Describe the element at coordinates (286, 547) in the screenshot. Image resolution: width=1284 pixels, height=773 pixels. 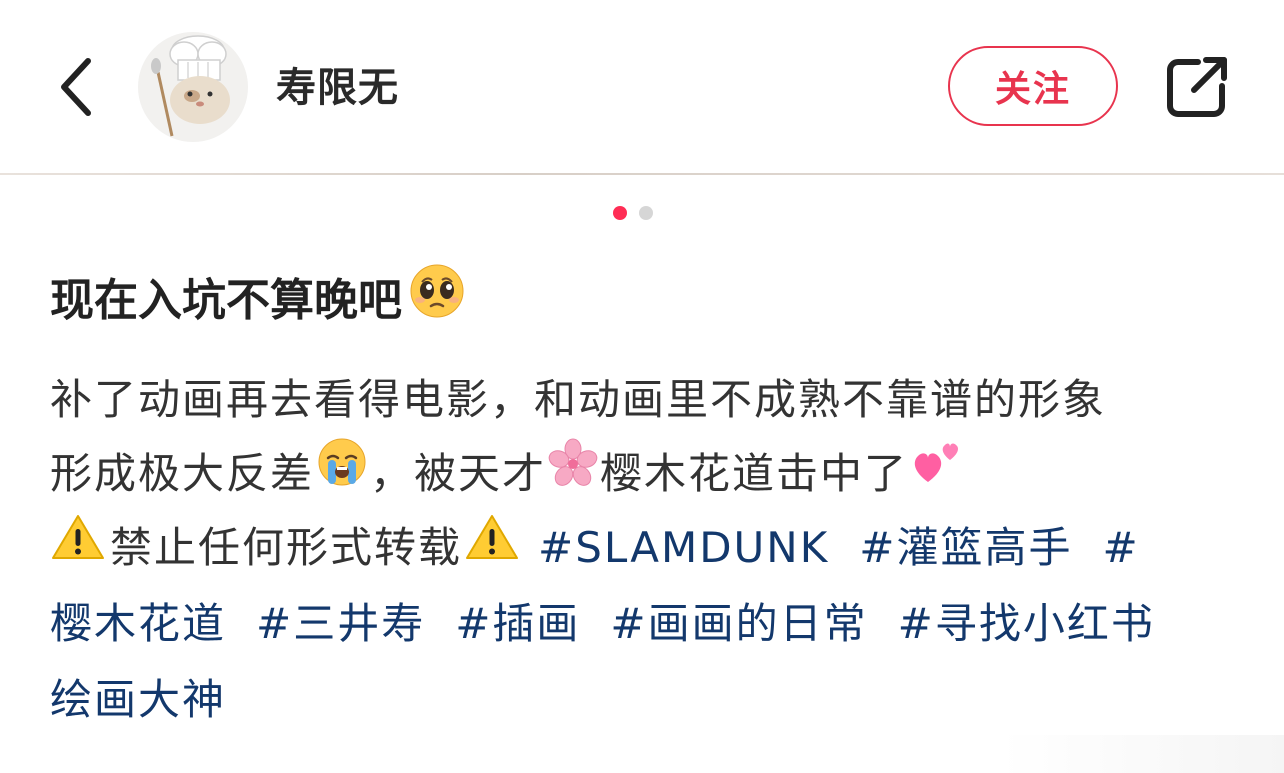
I see `warning-text: 禁止任何形式转载` at that location.